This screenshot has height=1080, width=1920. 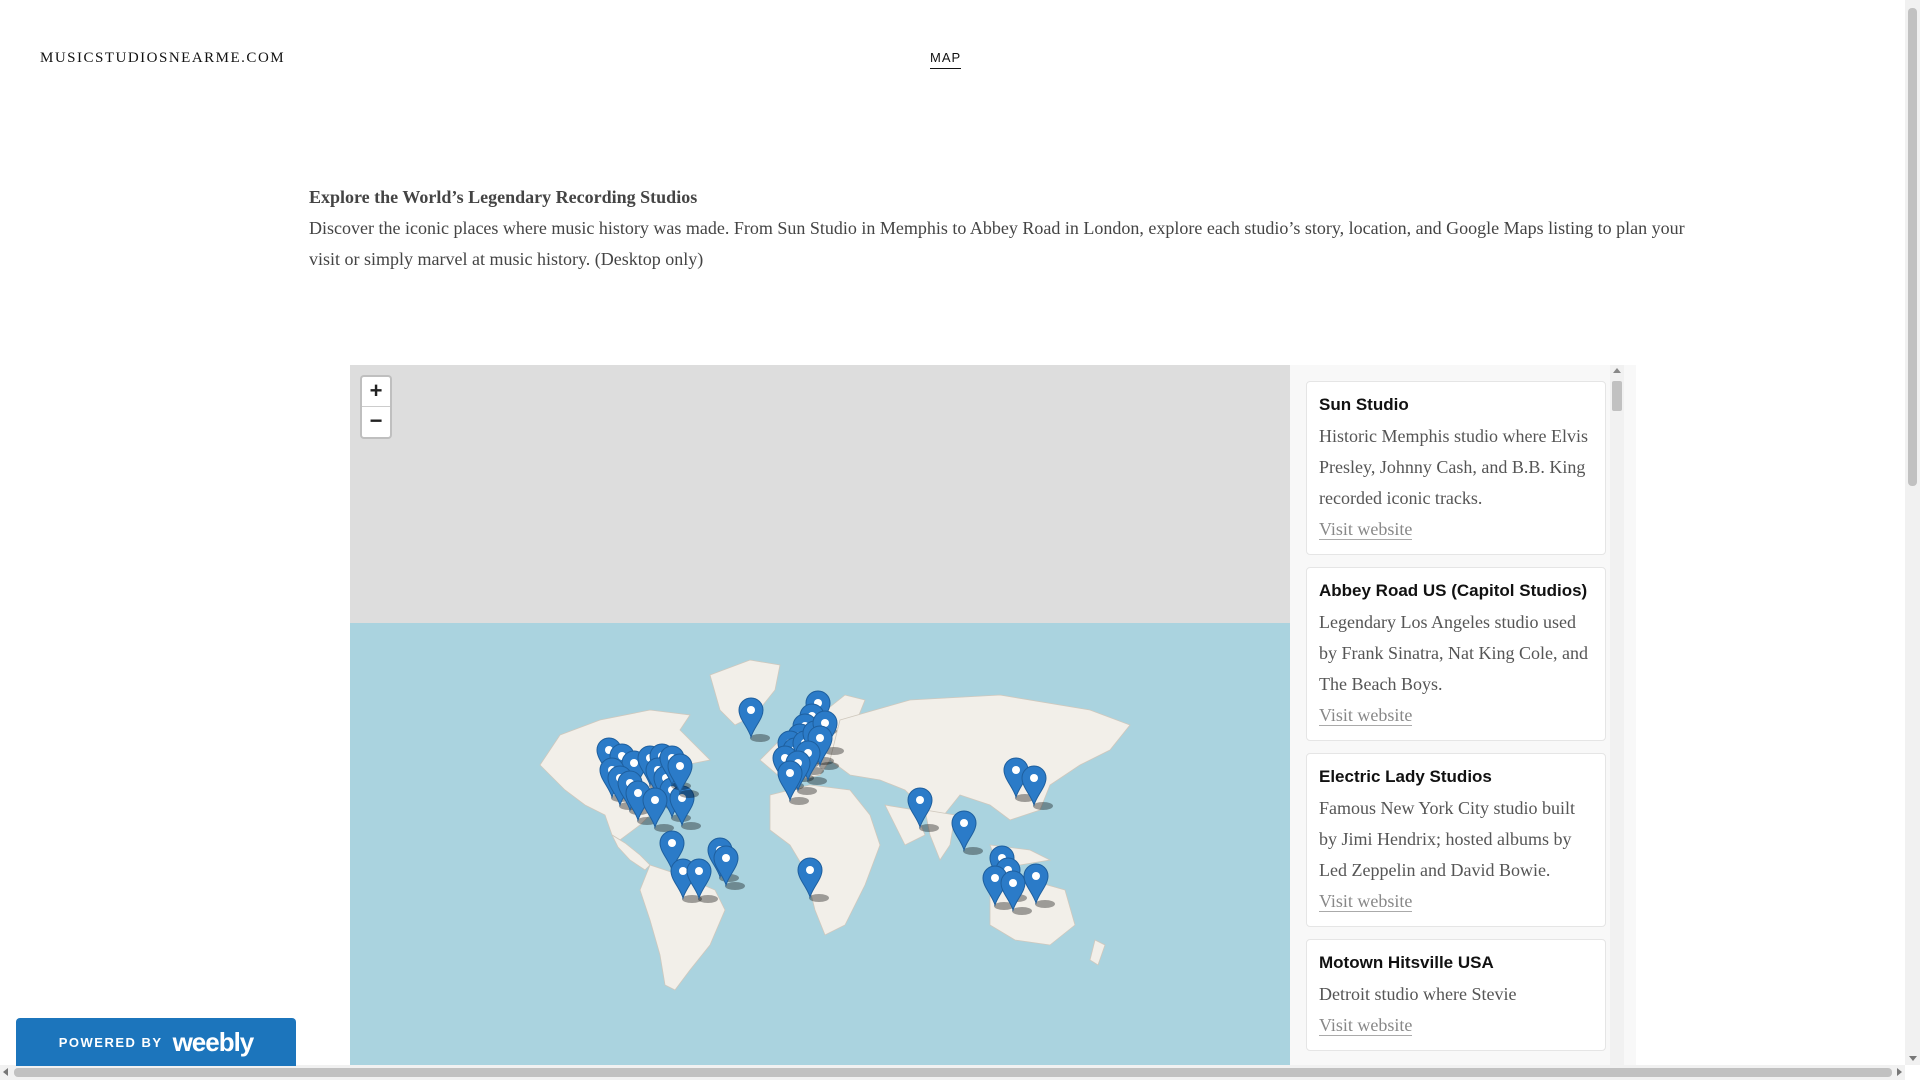 What do you see at coordinates (376, 422) in the screenshot?
I see `zoom-out-button: −` at bounding box center [376, 422].